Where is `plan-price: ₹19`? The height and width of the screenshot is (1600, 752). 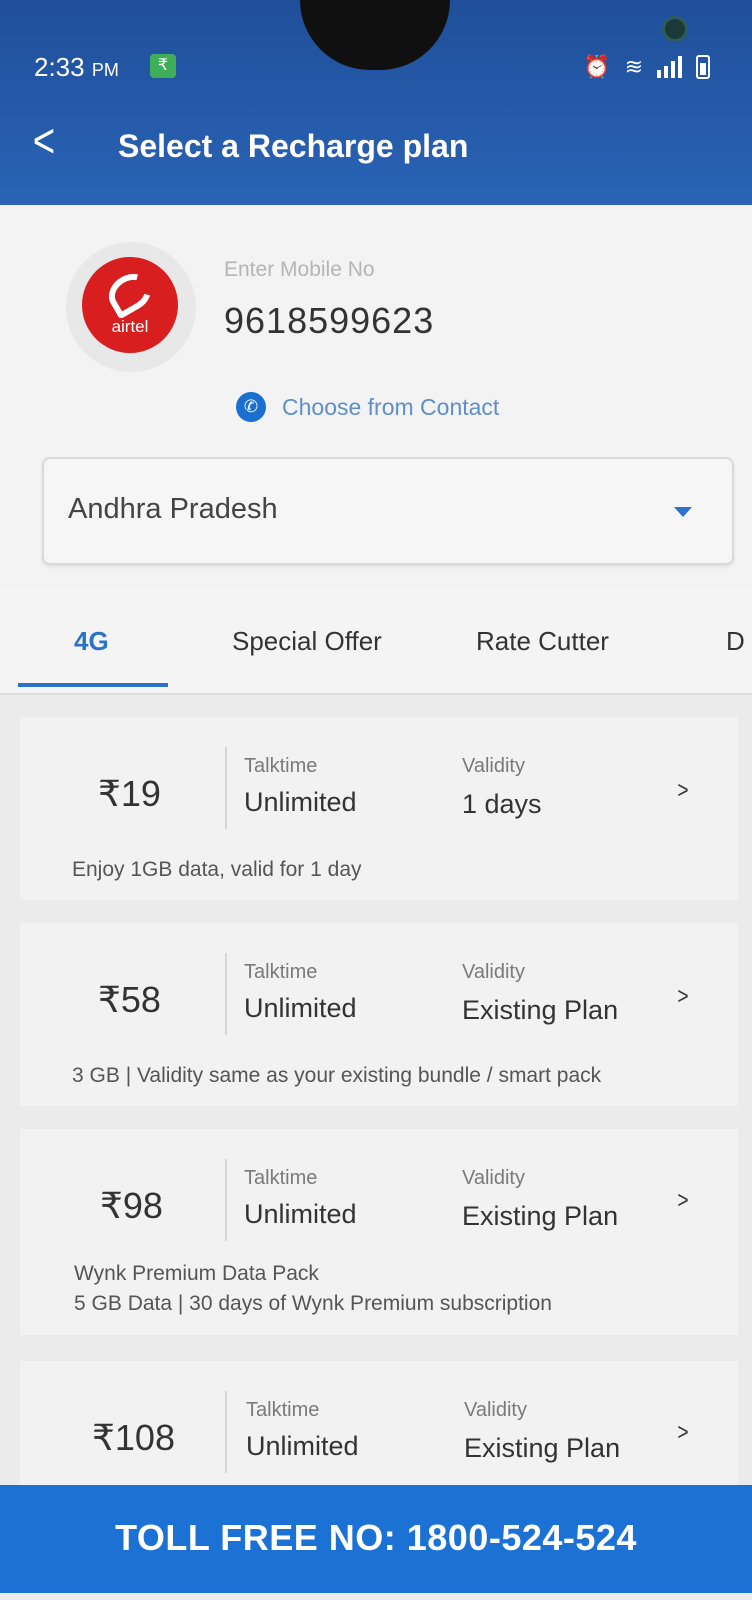 plan-price: ₹19 is located at coordinates (129, 793).